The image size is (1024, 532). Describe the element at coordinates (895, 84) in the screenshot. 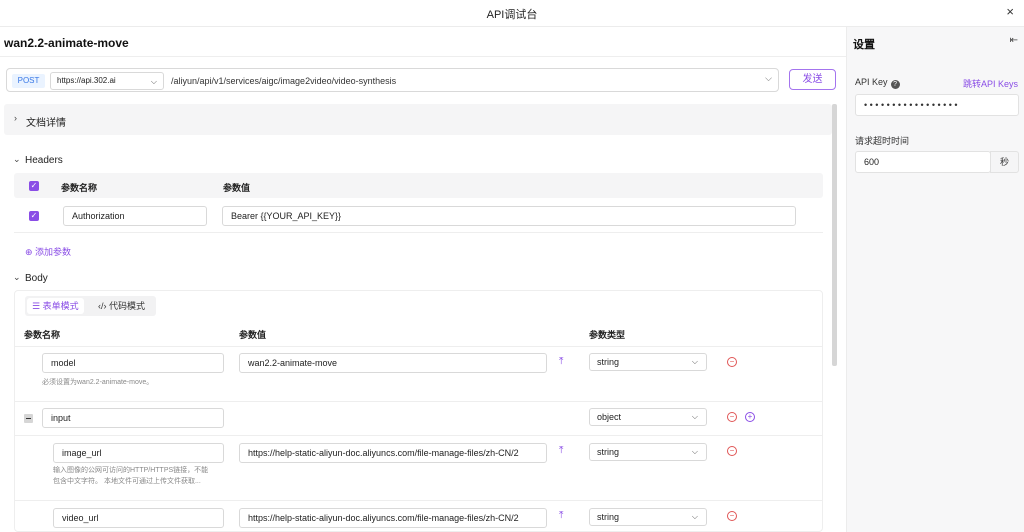

I see `question-icon: ?` at that location.